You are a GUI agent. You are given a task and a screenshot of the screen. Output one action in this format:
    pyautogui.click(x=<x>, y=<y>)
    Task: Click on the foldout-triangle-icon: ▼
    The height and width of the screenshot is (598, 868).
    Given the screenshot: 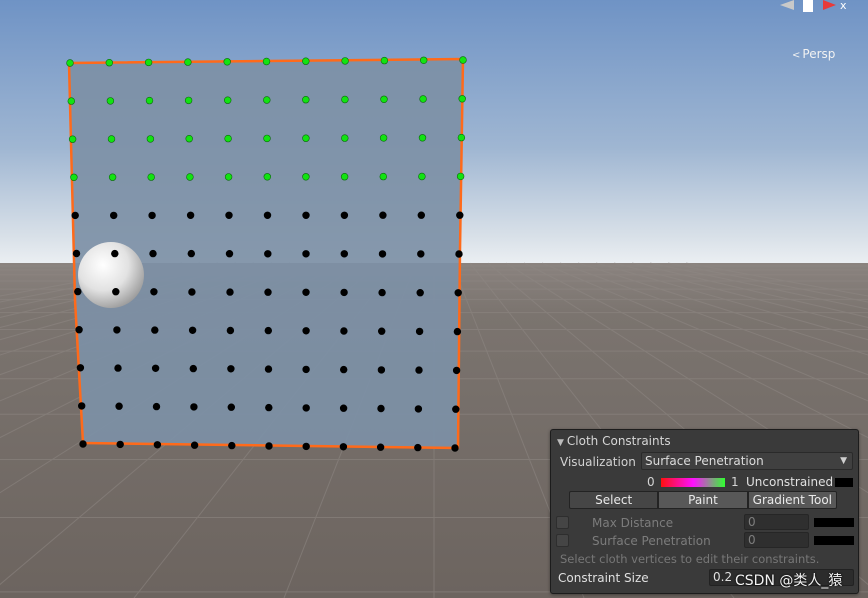 What is the action you would take?
    pyautogui.click(x=560, y=443)
    